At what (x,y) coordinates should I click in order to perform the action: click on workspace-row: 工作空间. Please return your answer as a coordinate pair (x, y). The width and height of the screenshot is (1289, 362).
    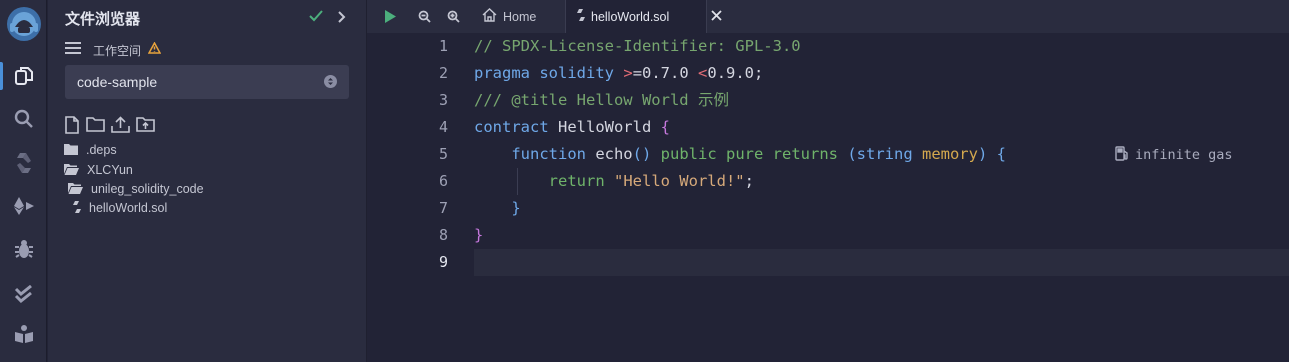
    Looking at the image, I should click on (113, 50).